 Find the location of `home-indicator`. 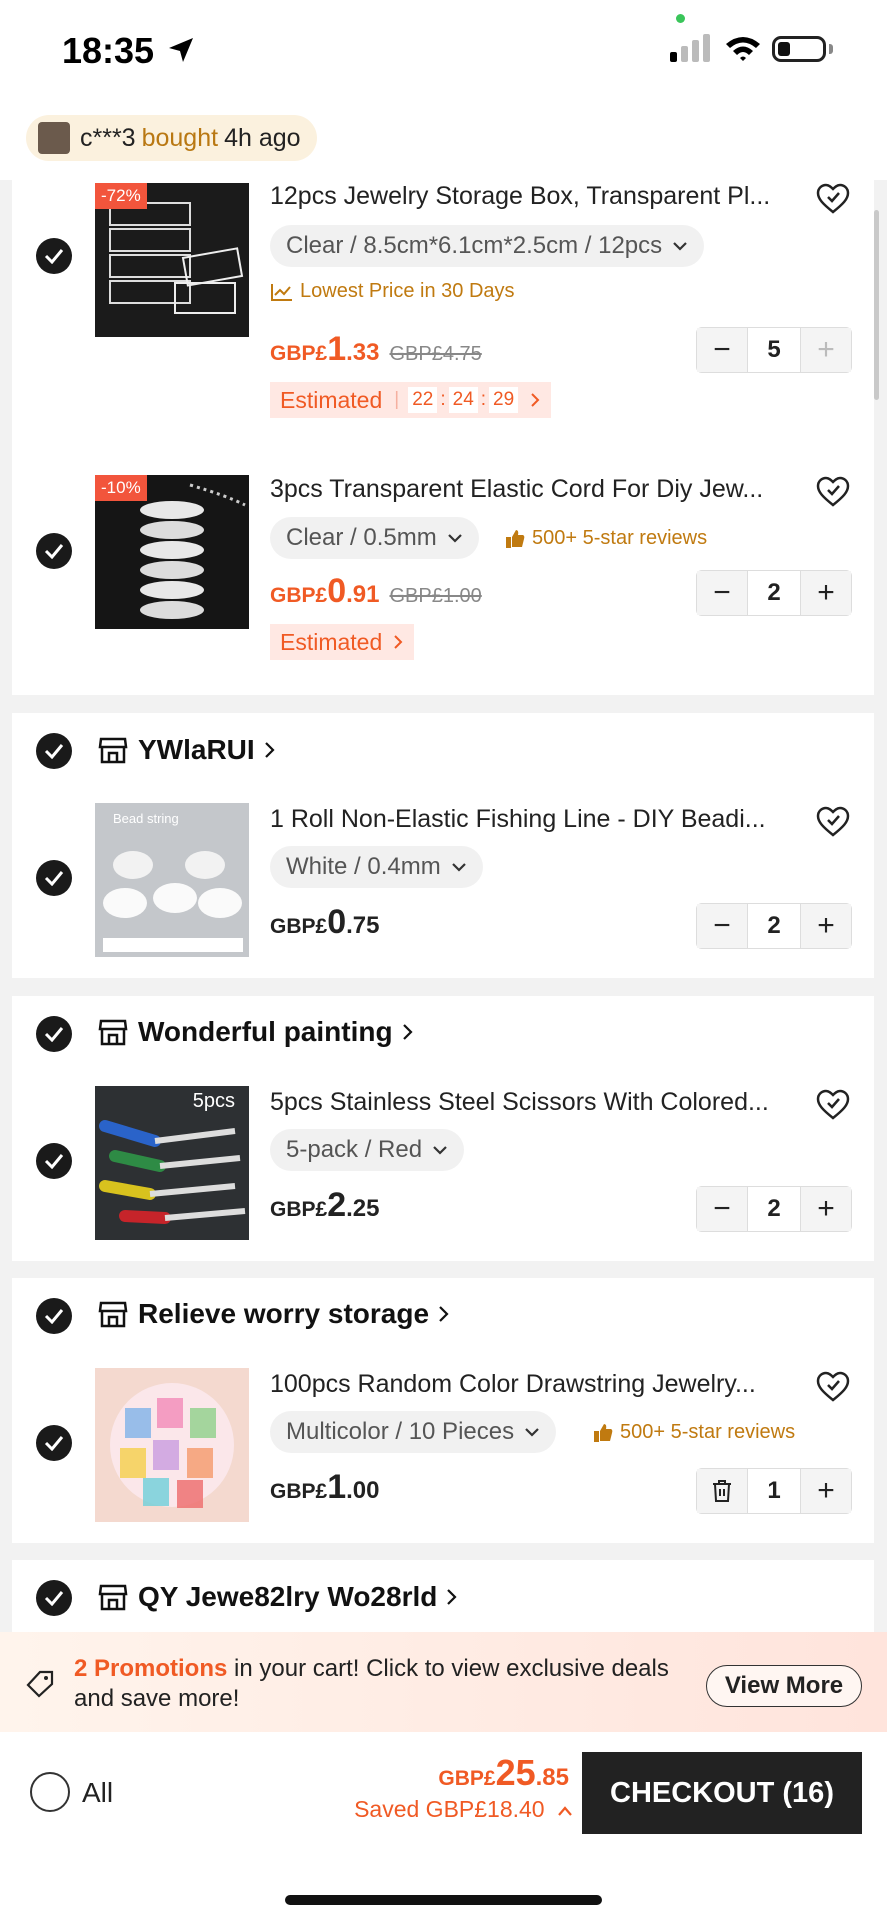

home-indicator is located at coordinates (443, 1900).